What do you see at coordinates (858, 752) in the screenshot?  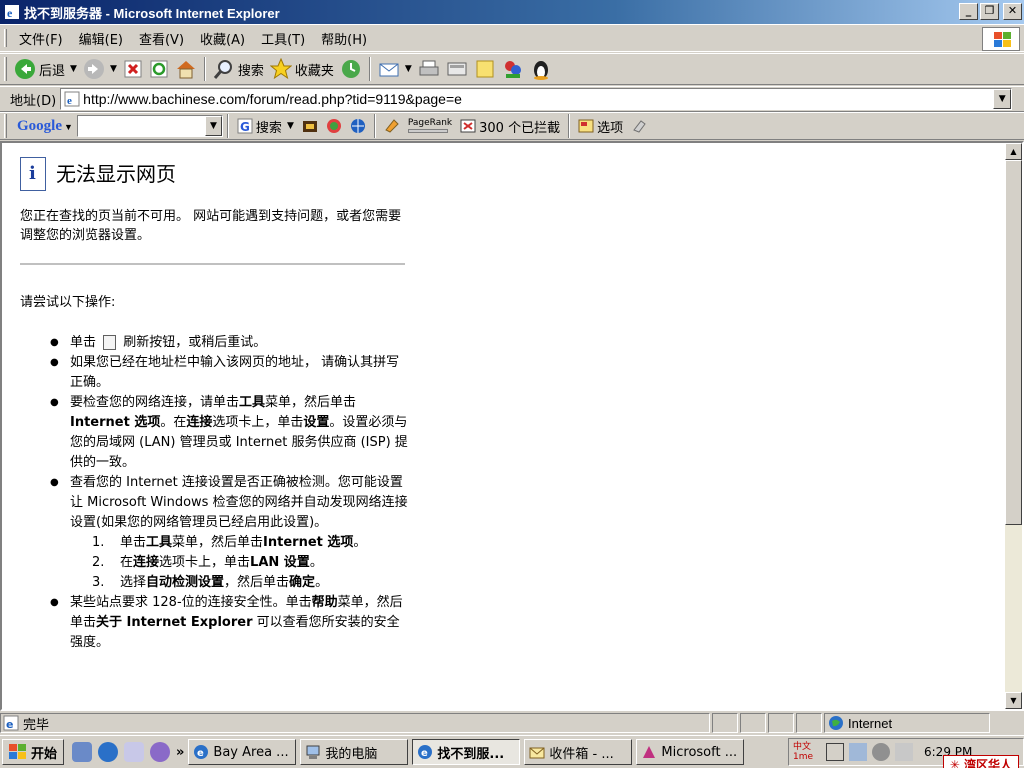 I see `network-icon` at bounding box center [858, 752].